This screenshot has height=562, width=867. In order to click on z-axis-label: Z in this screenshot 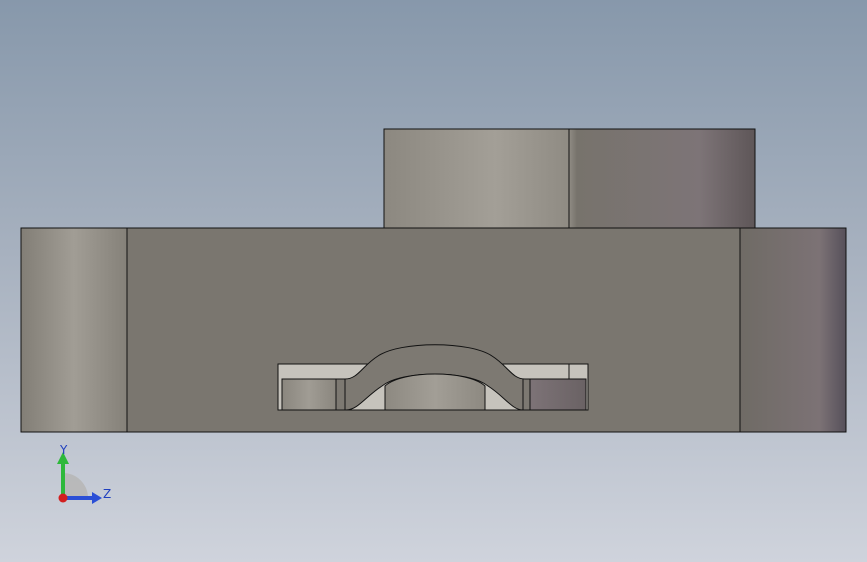, I will do `click(107, 494)`.